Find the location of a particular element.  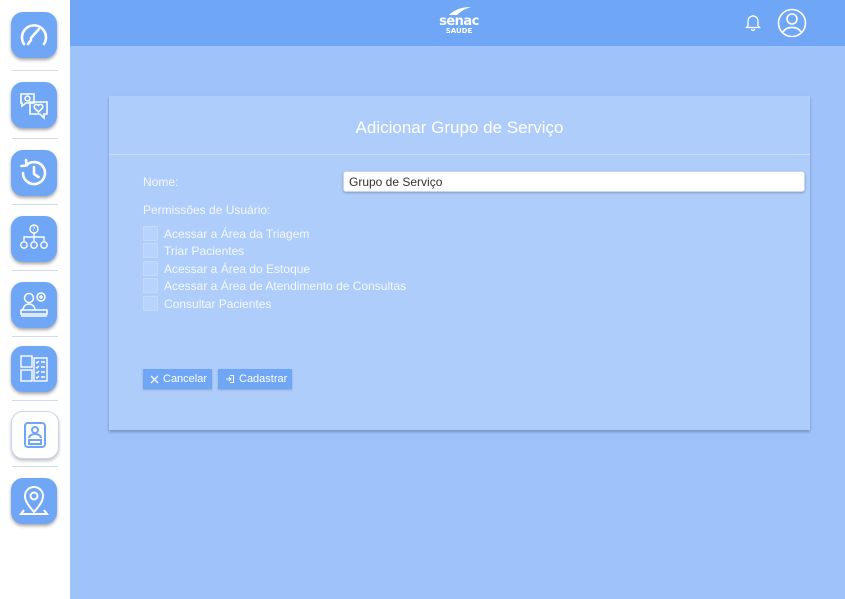

name-input is located at coordinates (574, 181).